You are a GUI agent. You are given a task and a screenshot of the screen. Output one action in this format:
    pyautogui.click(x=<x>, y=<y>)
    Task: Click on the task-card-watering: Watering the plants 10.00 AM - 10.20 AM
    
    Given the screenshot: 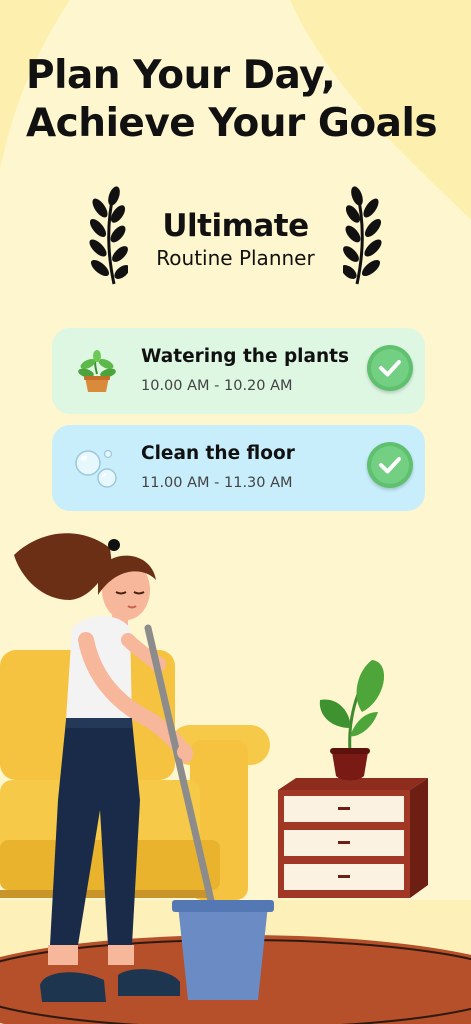 What is the action you would take?
    pyautogui.click(x=238, y=371)
    